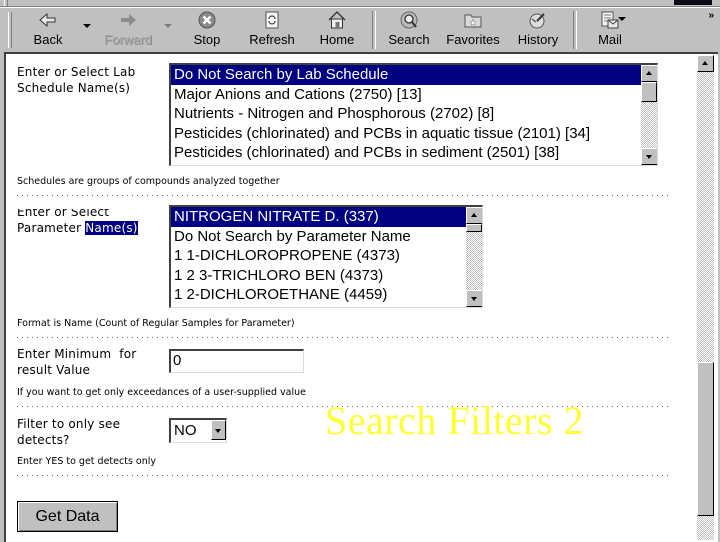 This screenshot has width=720, height=542. What do you see at coordinates (48, 30) in the screenshot?
I see `back-button: Back` at bounding box center [48, 30].